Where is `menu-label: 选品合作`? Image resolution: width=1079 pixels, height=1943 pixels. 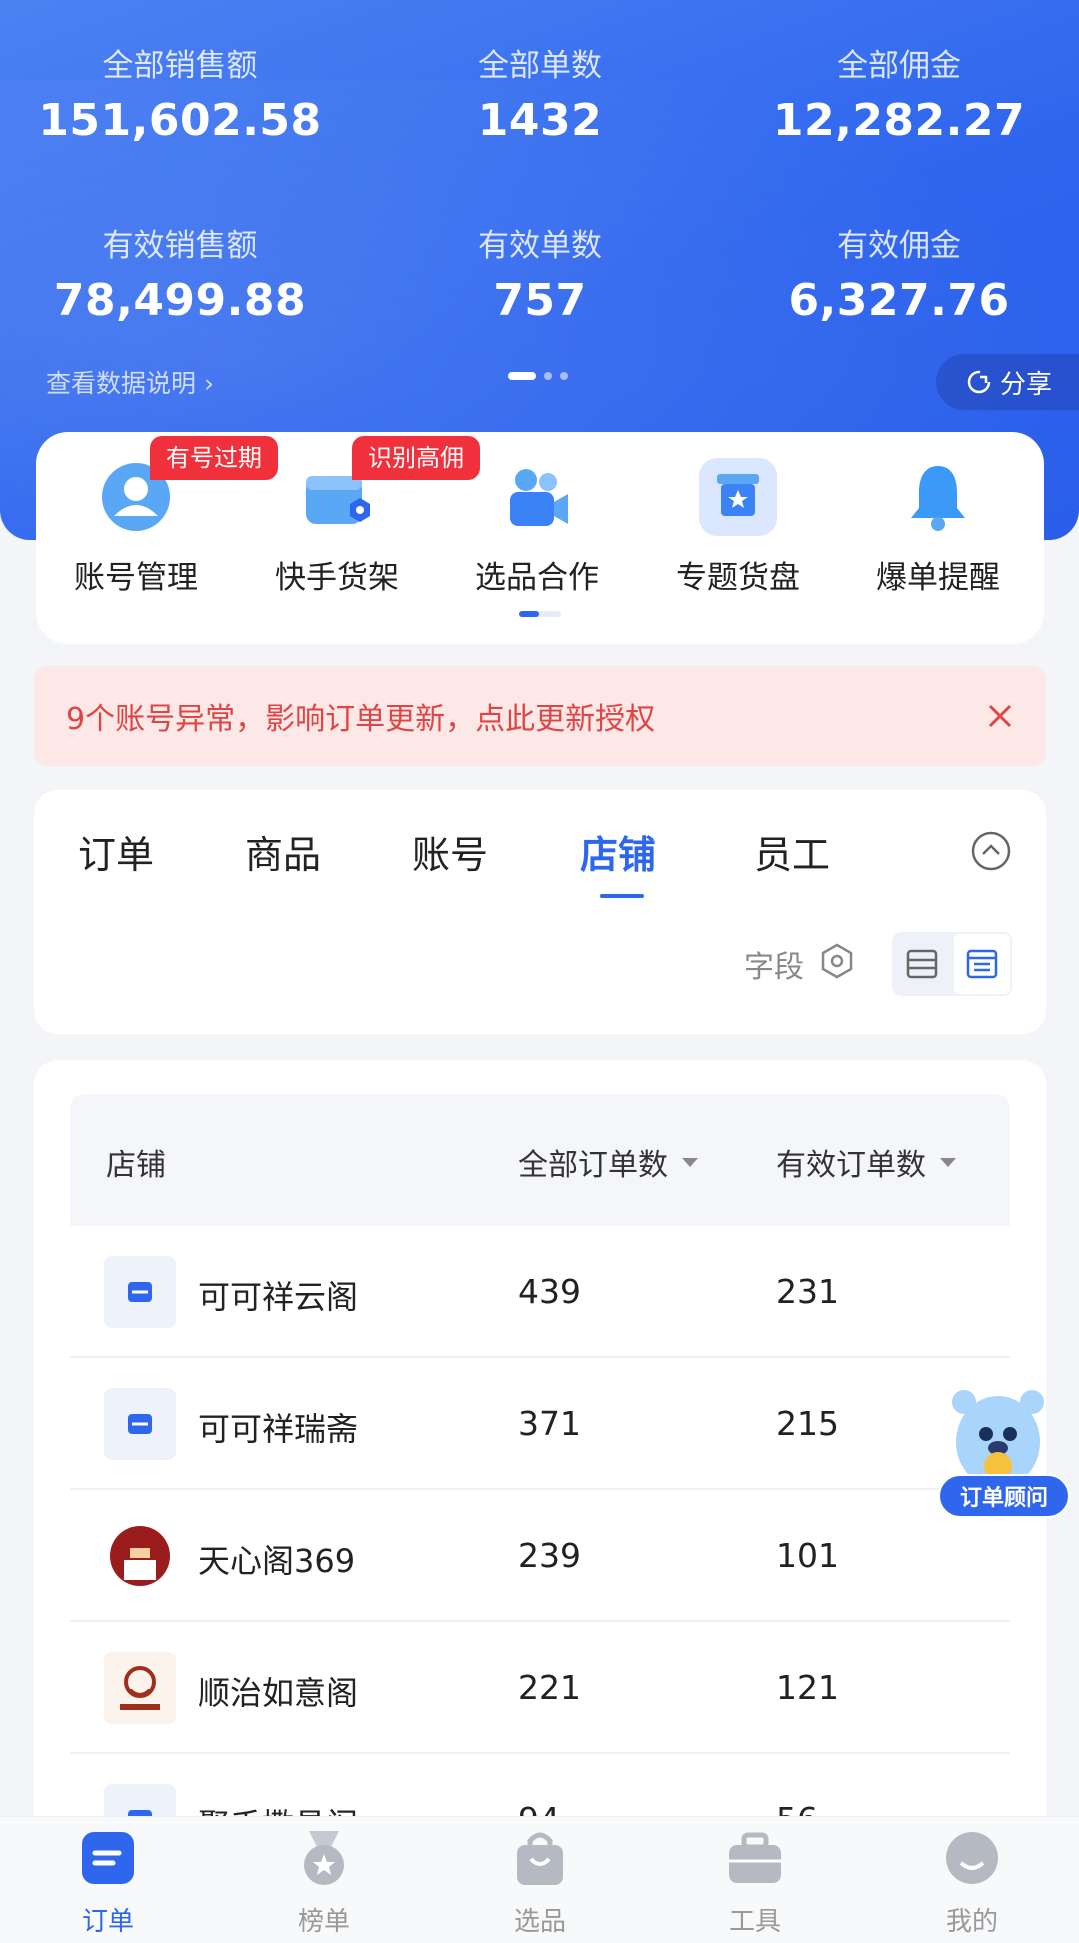 menu-label: 选品合作 is located at coordinates (537, 578).